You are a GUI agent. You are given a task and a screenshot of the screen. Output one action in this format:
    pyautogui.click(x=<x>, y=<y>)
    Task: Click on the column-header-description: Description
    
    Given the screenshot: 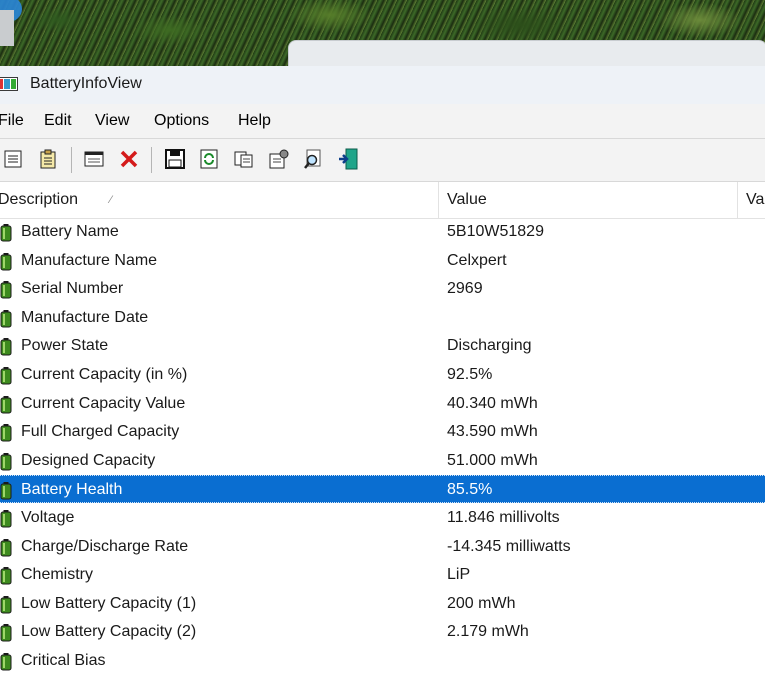 What is the action you would take?
    pyautogui.click(x=39, y=200)
    